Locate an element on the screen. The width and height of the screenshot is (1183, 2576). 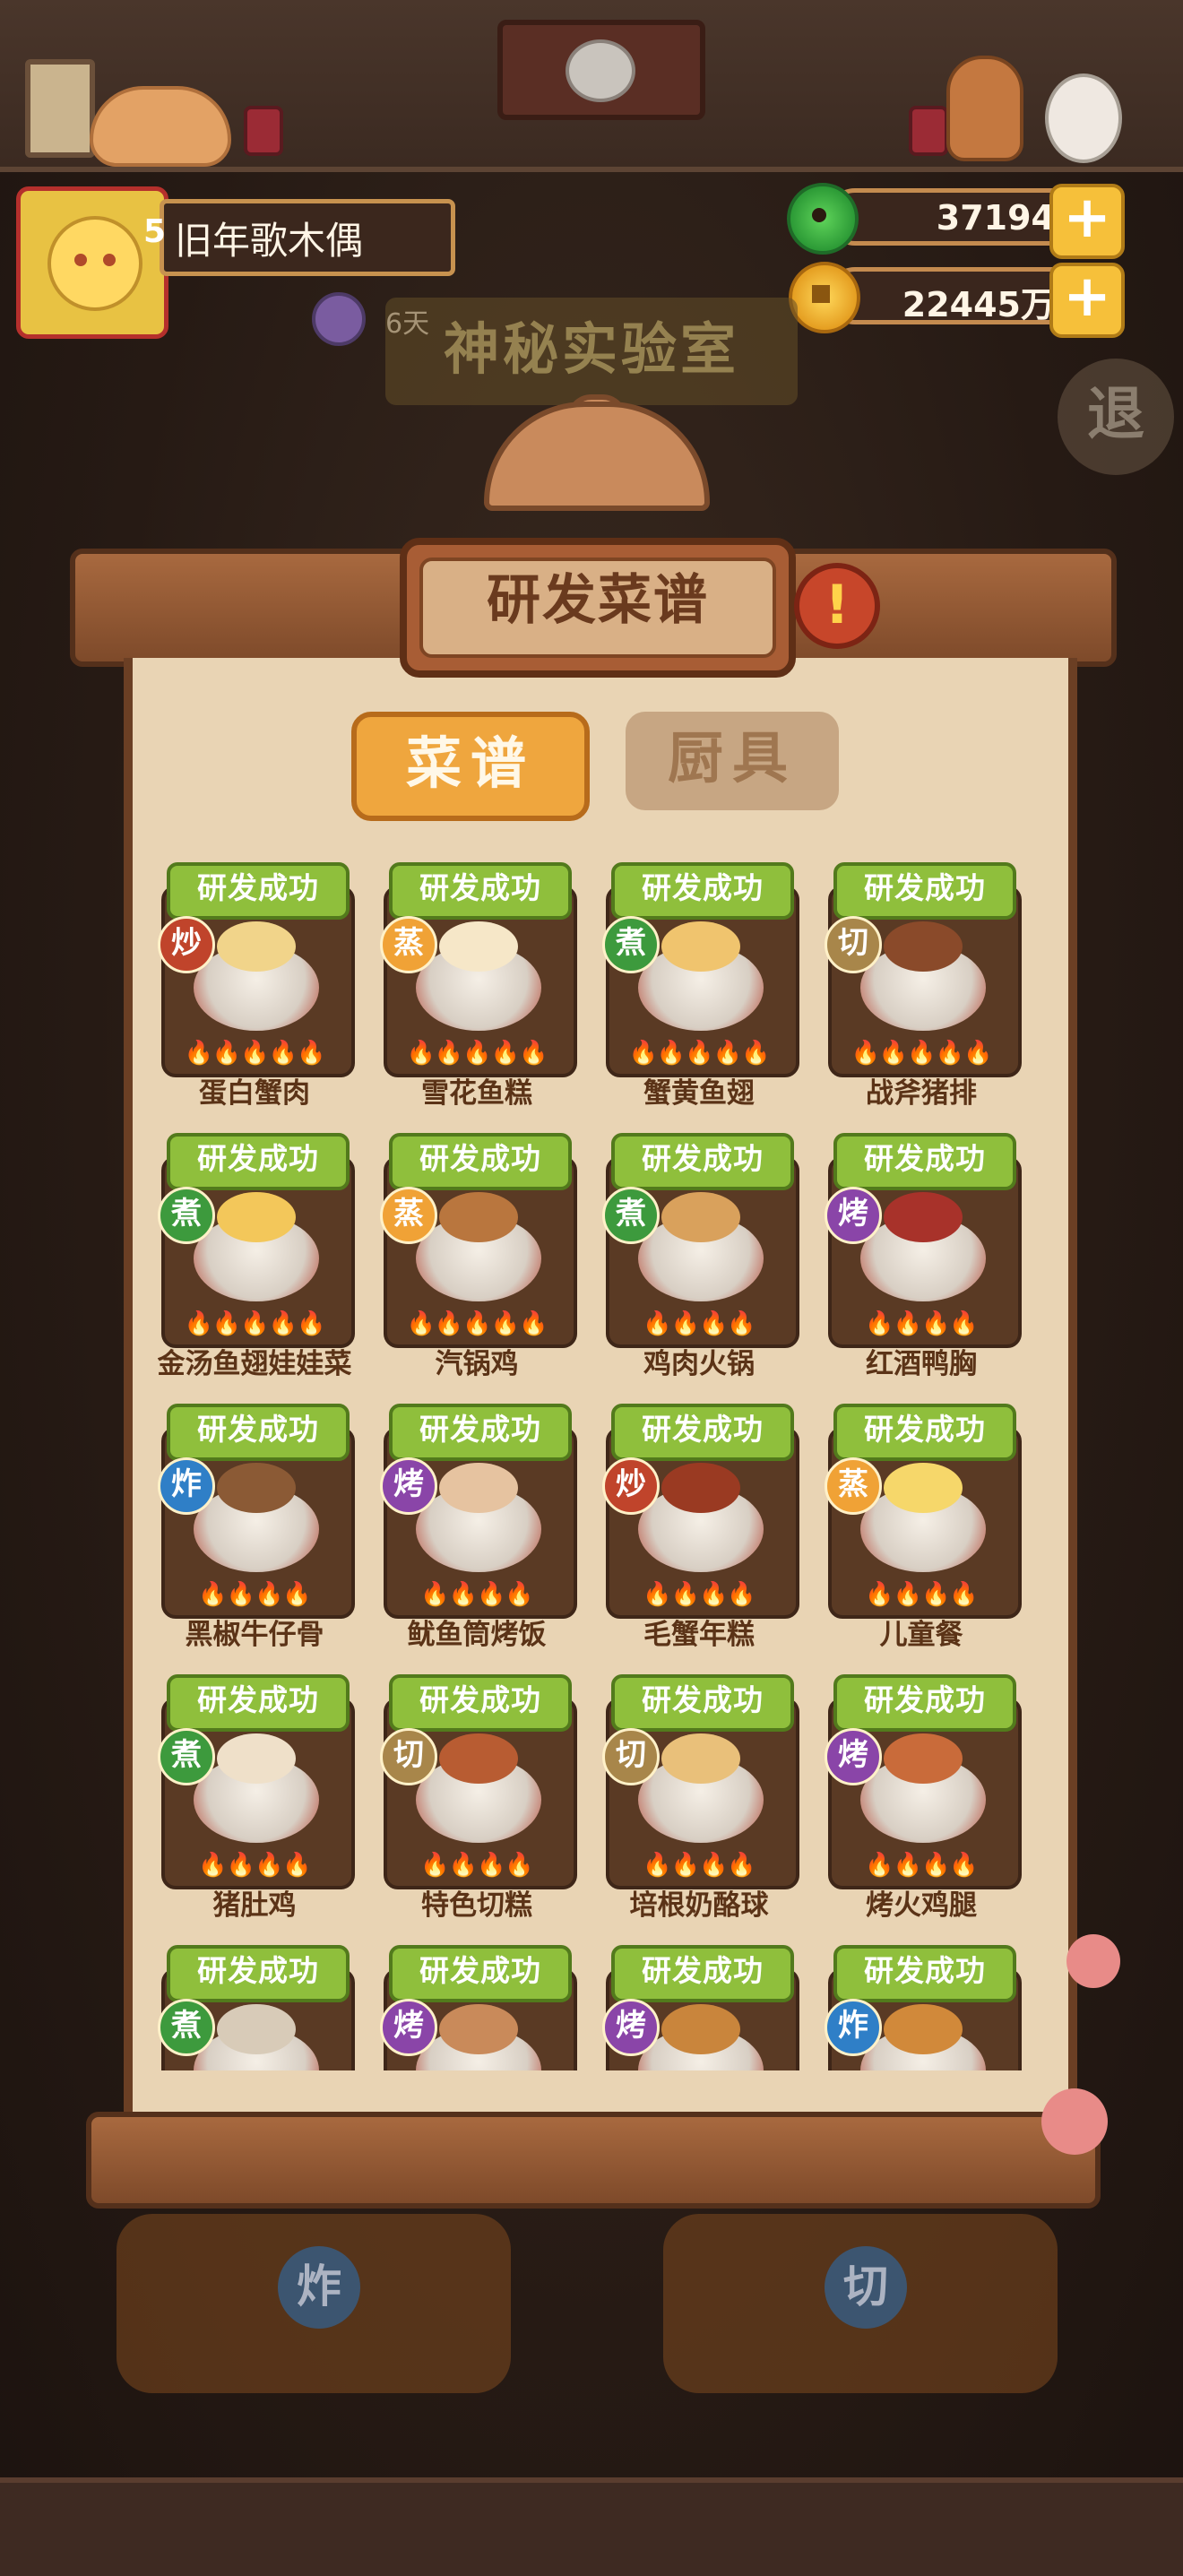
recipe-card: 研发成功炒 🔥🔥🔥🔥 毛蟹年糕 is located at coordinates (700, 1525).